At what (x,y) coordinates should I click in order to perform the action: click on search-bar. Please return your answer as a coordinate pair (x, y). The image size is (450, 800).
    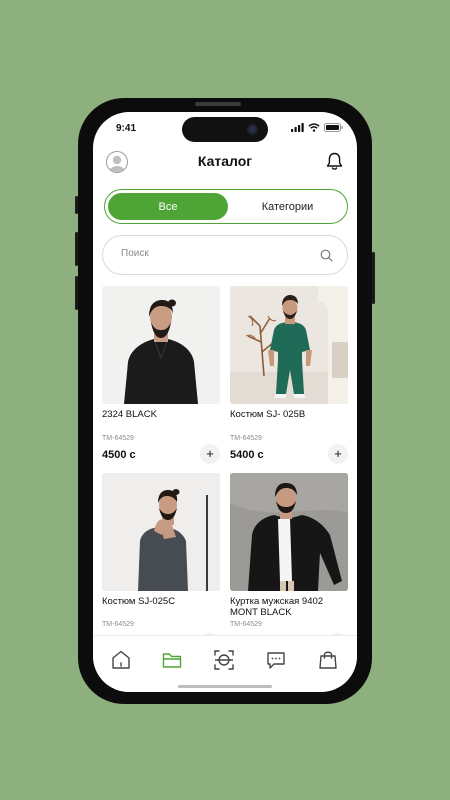
    Looking at the image, I should click on (225, 255).